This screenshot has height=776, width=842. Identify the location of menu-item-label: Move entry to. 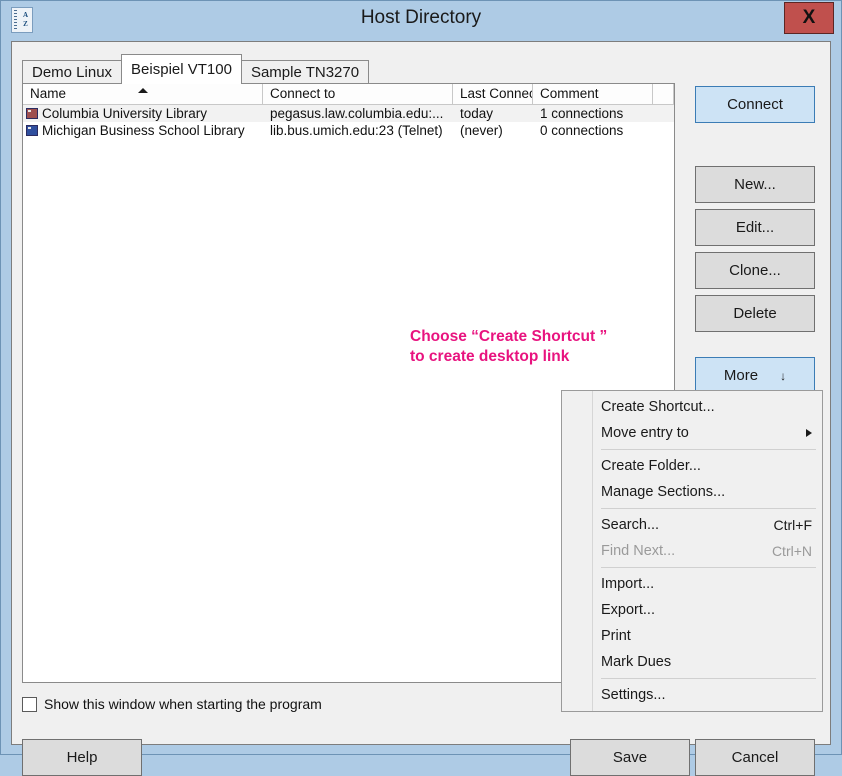
(645, 433).